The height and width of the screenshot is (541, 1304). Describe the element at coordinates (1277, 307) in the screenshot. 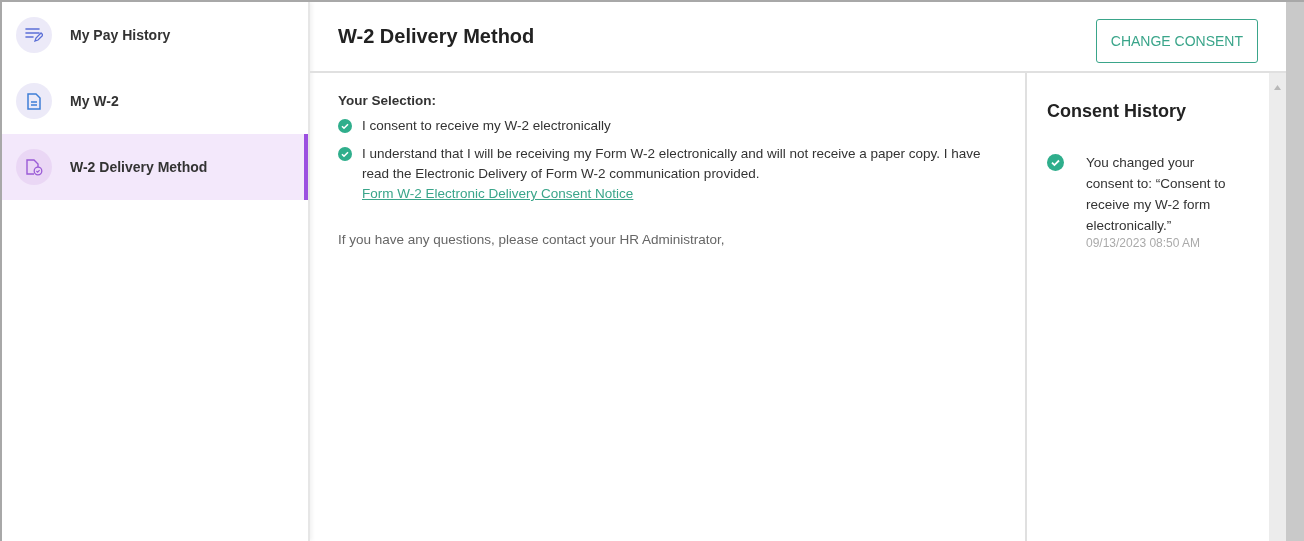

I see `scrollbar` at that location.